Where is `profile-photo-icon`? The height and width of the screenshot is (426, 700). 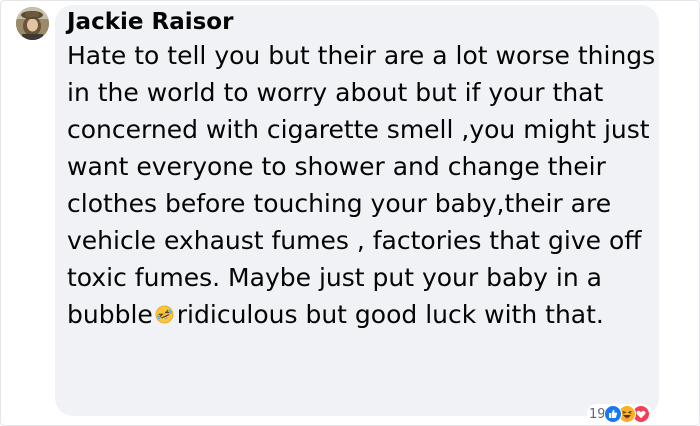
profile-photo-icon is located at coordinates (32, 23).